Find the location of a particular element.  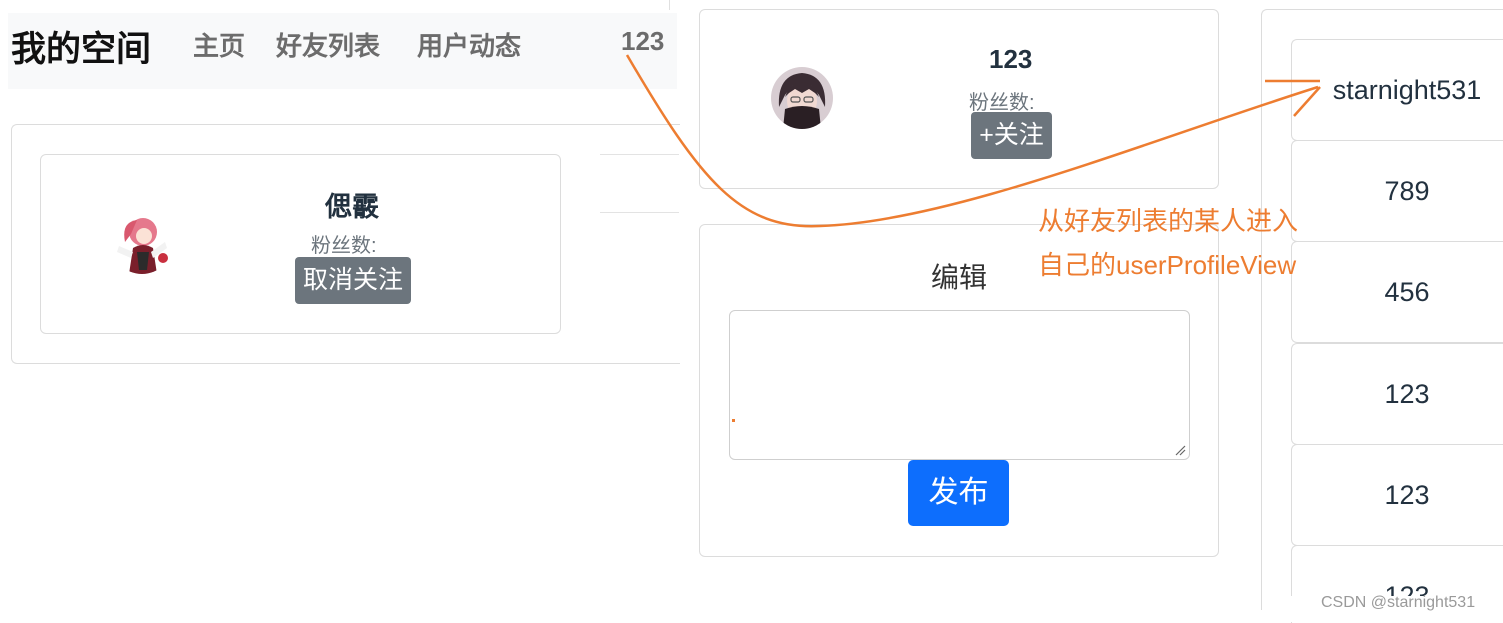

annotation-line-1: 从好友列表的某人进入 is located at coordinates (1168, 221).